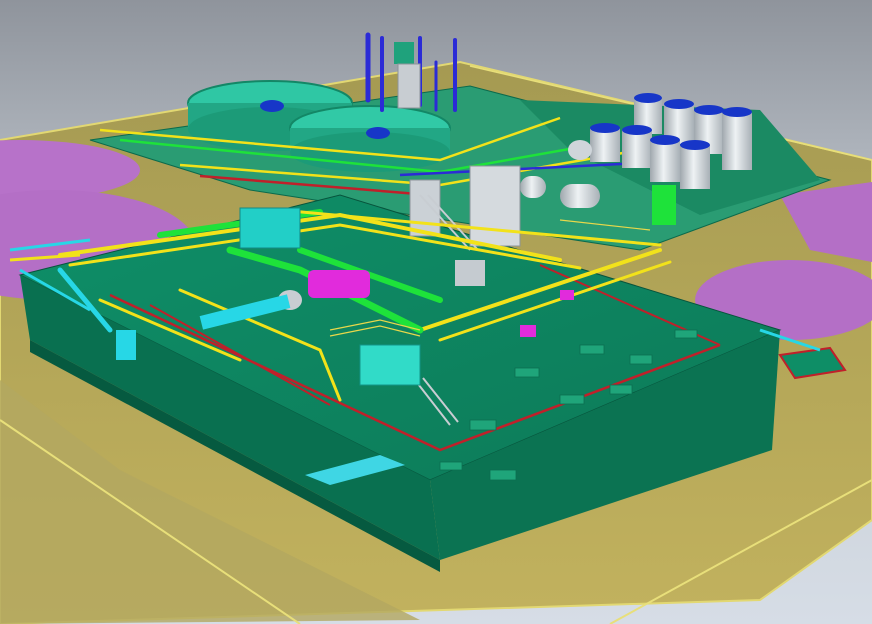  Describe the element at coordinates (664, 205) in the screenshot. I see `tank-farm-green-module` at that location.